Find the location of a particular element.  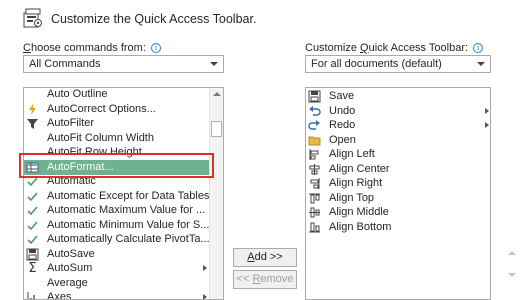

list-item-label: AutoFilter is located at coordinates (71, 123).